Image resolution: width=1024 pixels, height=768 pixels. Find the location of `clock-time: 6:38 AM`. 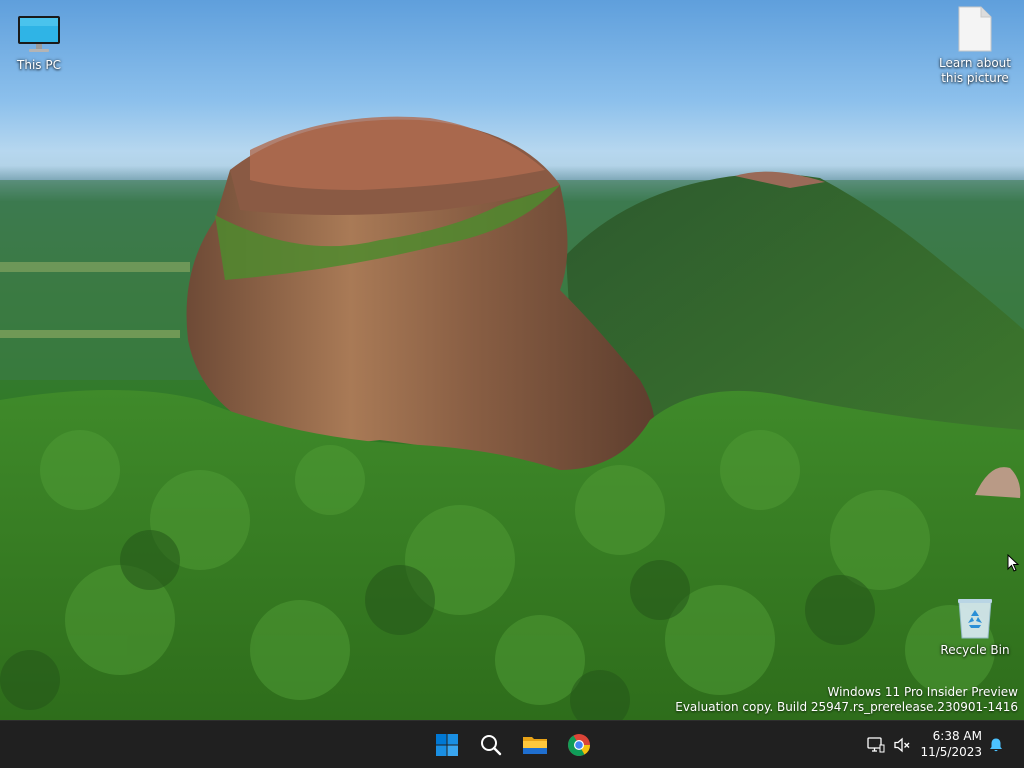

clock-time: 6:38 AM is located at coordinates (957, 736).